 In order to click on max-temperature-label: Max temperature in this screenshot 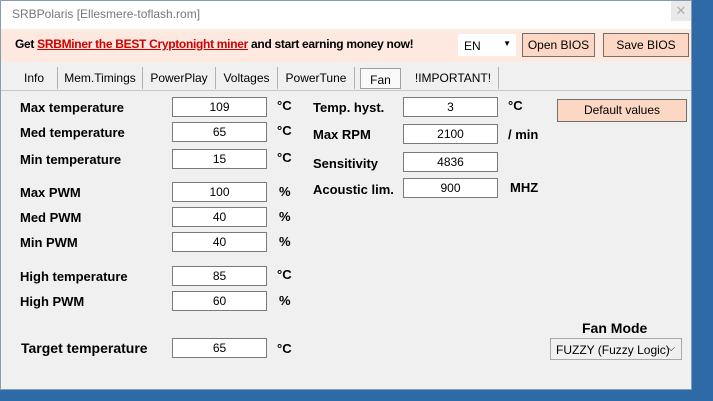, I will do `click(72, 107)`.